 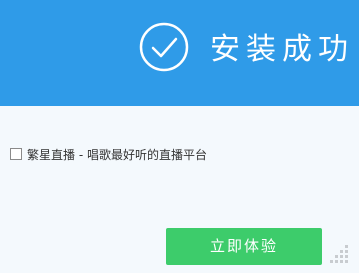 I want to click on success-title: 安装成功, so click(x=282, y=49).